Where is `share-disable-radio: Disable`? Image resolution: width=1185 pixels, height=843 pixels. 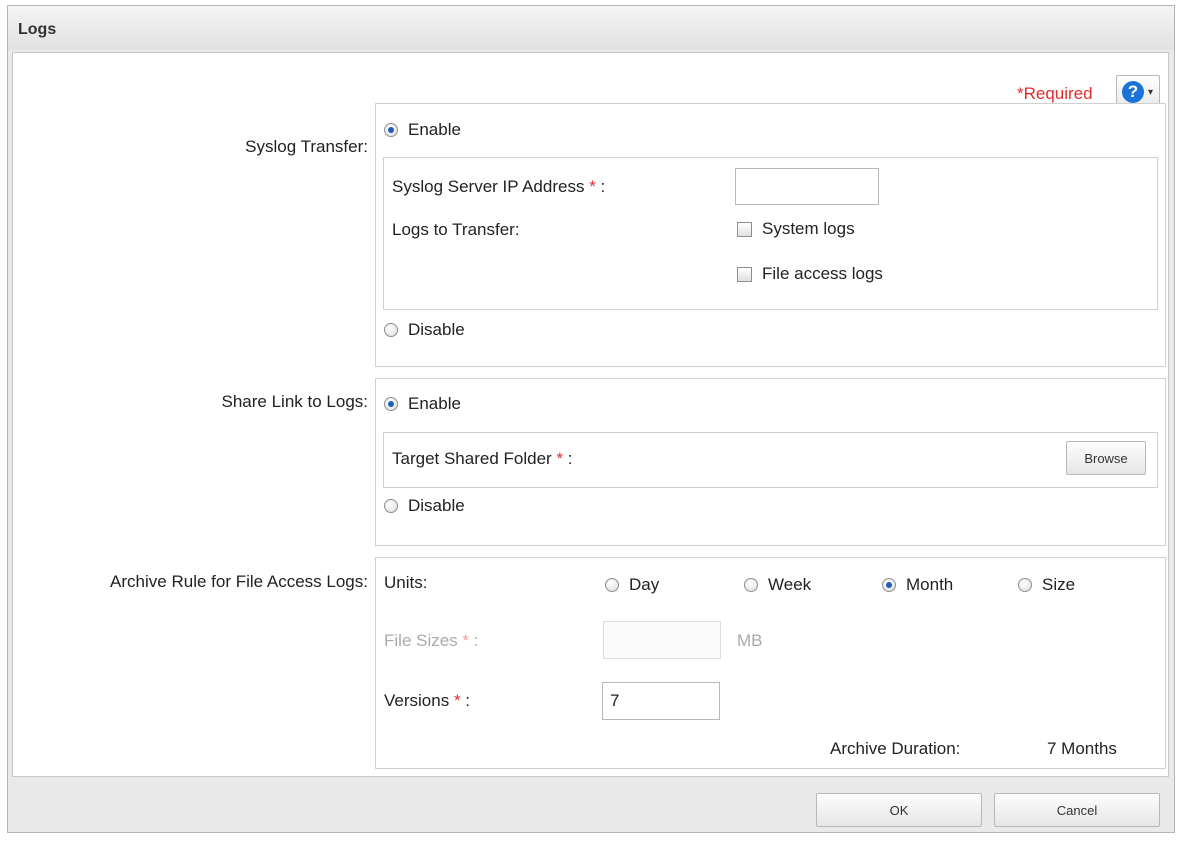
share-disable-radio: Disable is located at coordinates (424, 506).